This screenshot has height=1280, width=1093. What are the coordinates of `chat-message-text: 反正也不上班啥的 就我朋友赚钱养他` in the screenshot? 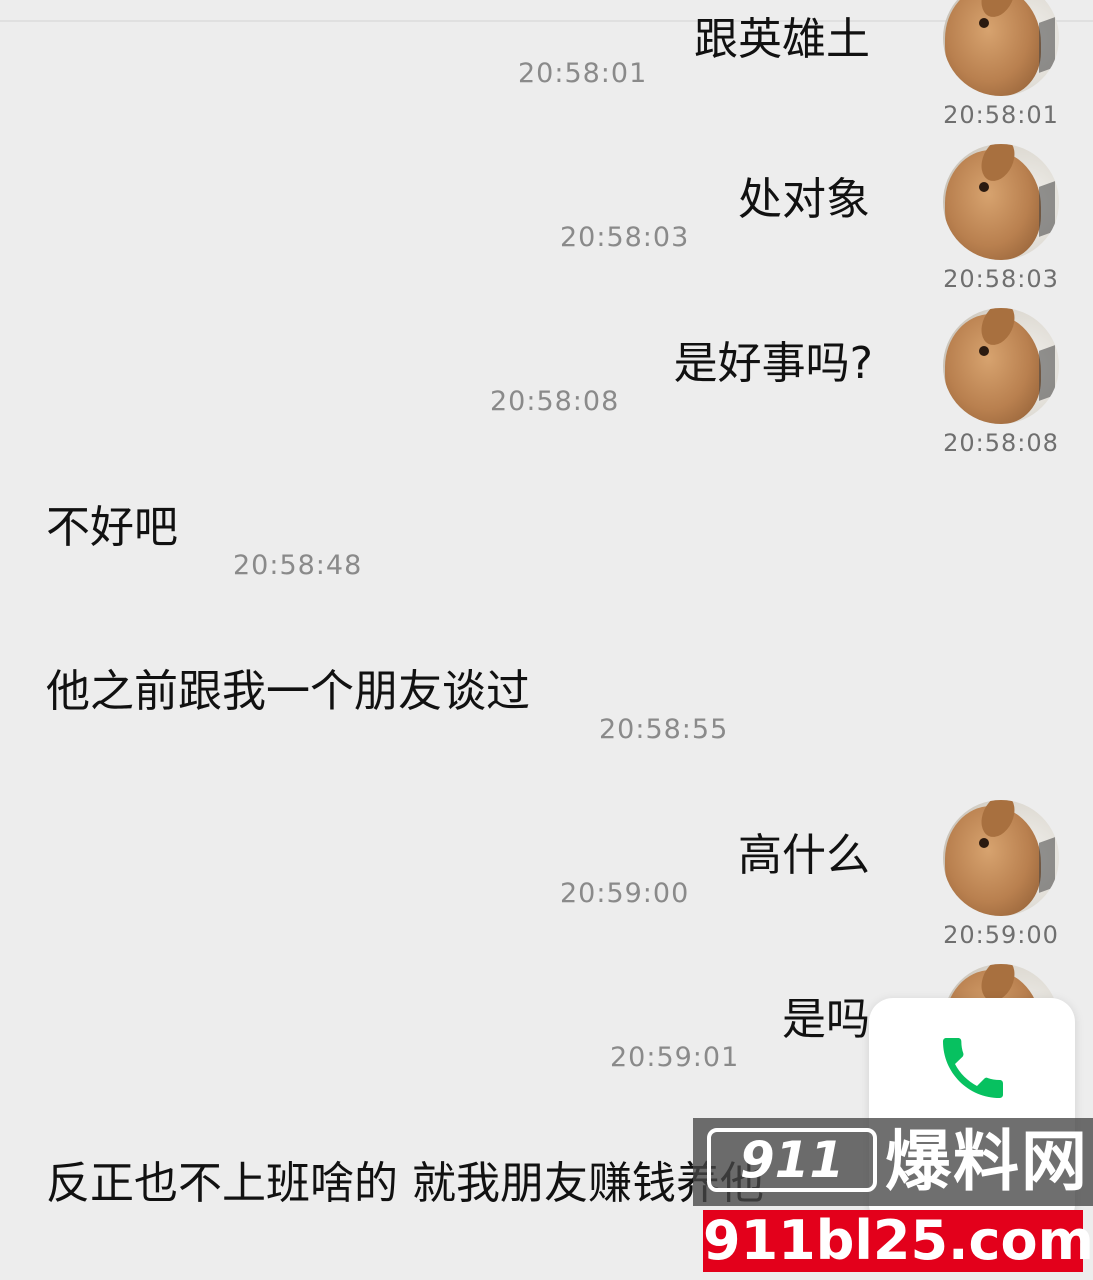 It's located at (405, 1184).